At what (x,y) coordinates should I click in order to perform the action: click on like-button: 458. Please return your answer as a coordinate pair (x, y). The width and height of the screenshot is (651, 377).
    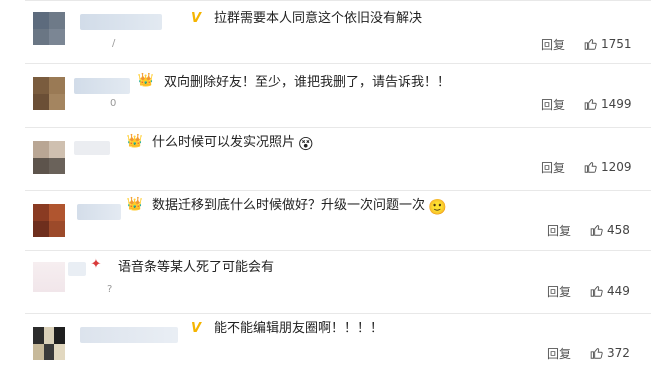
    Looking at the image, I should click on (610, 230).